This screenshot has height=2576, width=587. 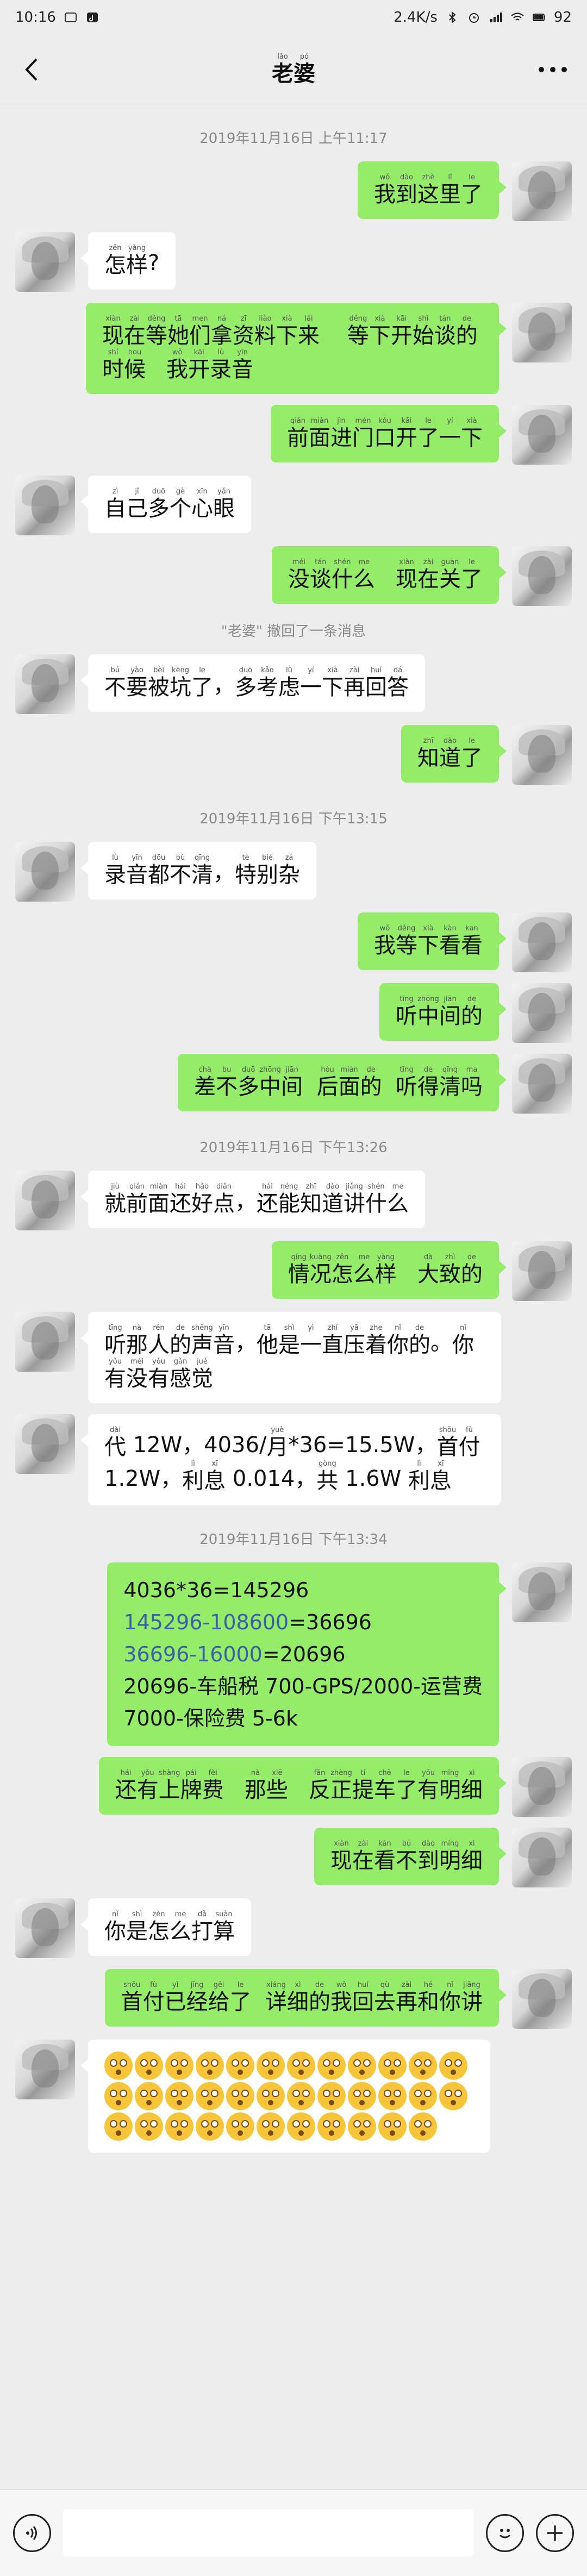 What do you see at coordinates (341, 2002) in the screenshot?
I see `hanzi-char: 我` at bounding box center [341, 2002].